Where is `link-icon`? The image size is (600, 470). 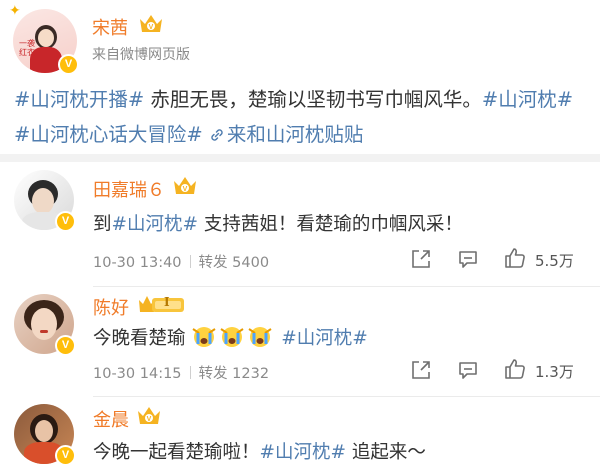
link-icon is located at coordinates (217, 135).